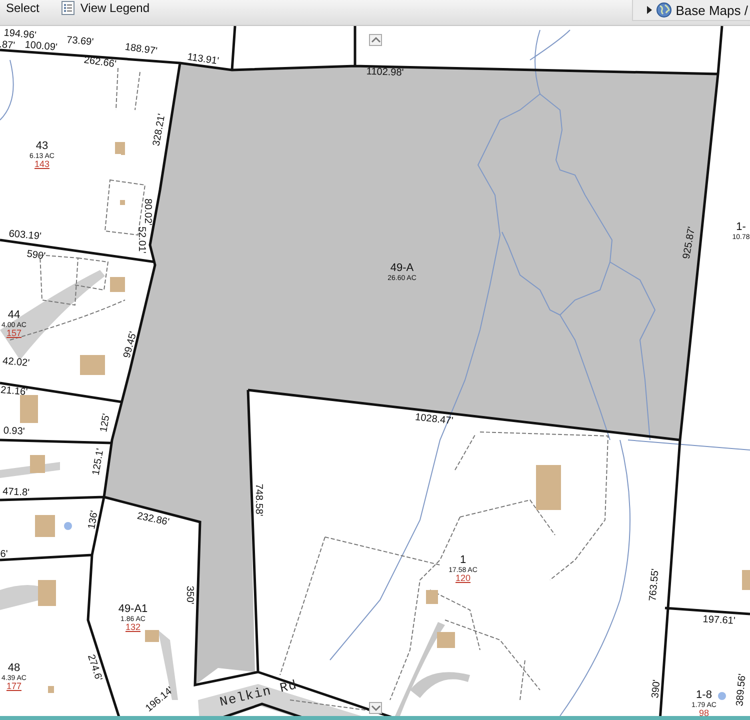 The height and width of the screenshot is (720, 750). What do you see at coordinates (16, 493) in the screenshot?
I see `dimension-label: 471.8'` at bounding box center [16, 493].